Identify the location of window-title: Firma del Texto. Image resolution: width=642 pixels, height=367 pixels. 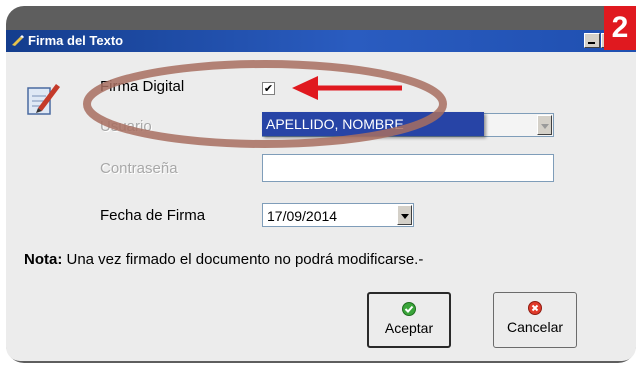
(76, 40).